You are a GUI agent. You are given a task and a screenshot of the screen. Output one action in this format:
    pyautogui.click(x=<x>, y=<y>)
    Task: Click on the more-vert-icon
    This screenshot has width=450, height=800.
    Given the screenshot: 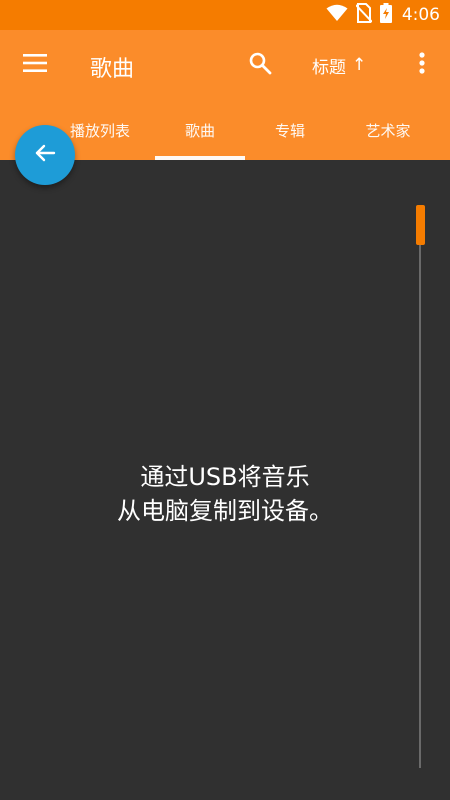 What is the action you would take?
    pyautogui.click(x=422, y=65)
    